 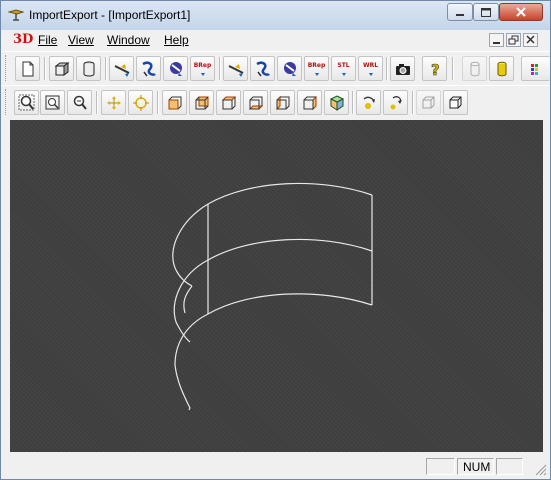 I want to click on zoom-icon, so click(x=80, y=102).